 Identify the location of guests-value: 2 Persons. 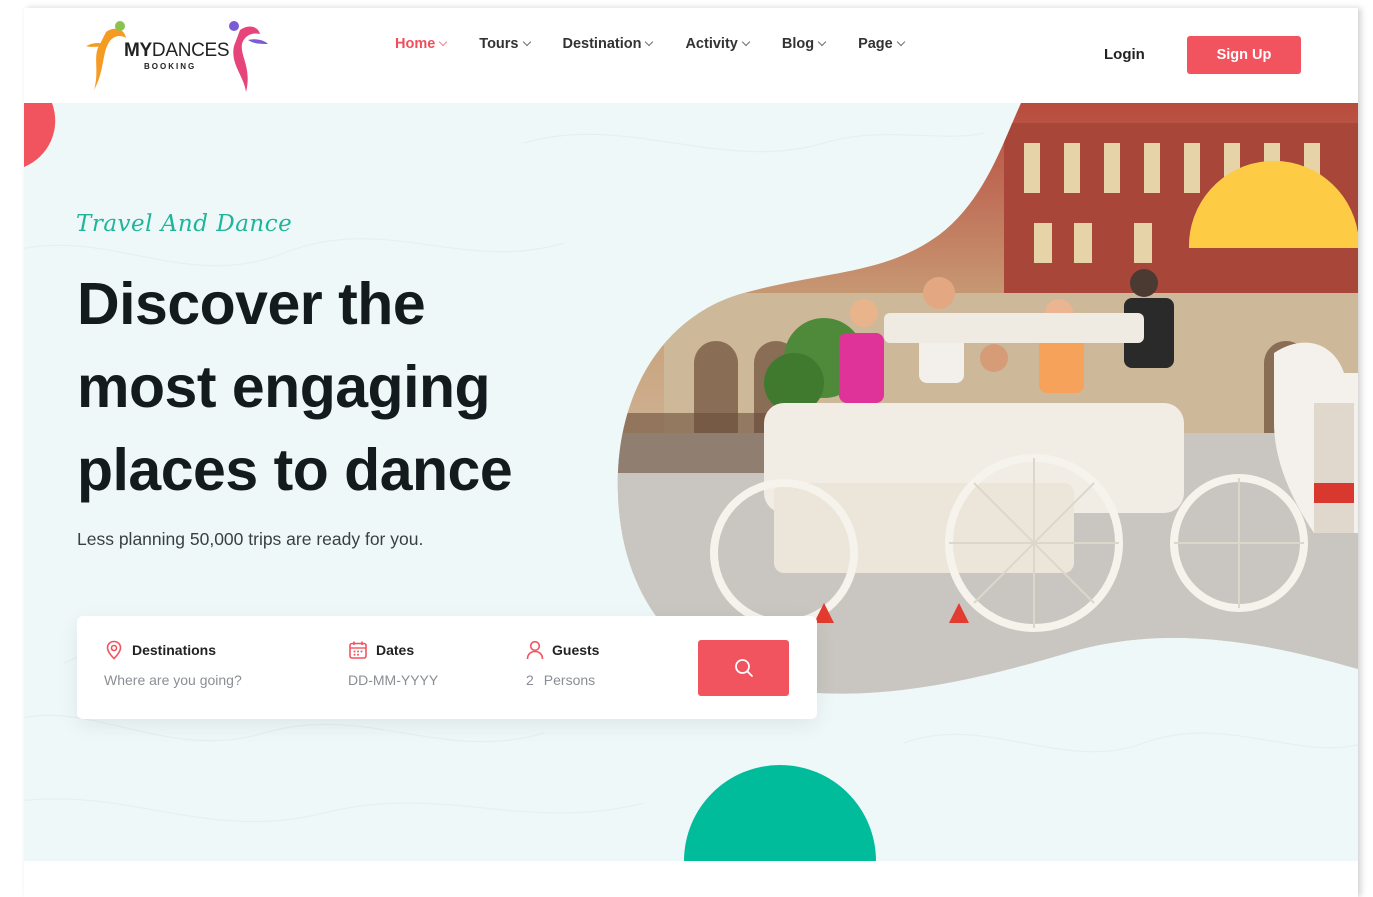
(562, 680).